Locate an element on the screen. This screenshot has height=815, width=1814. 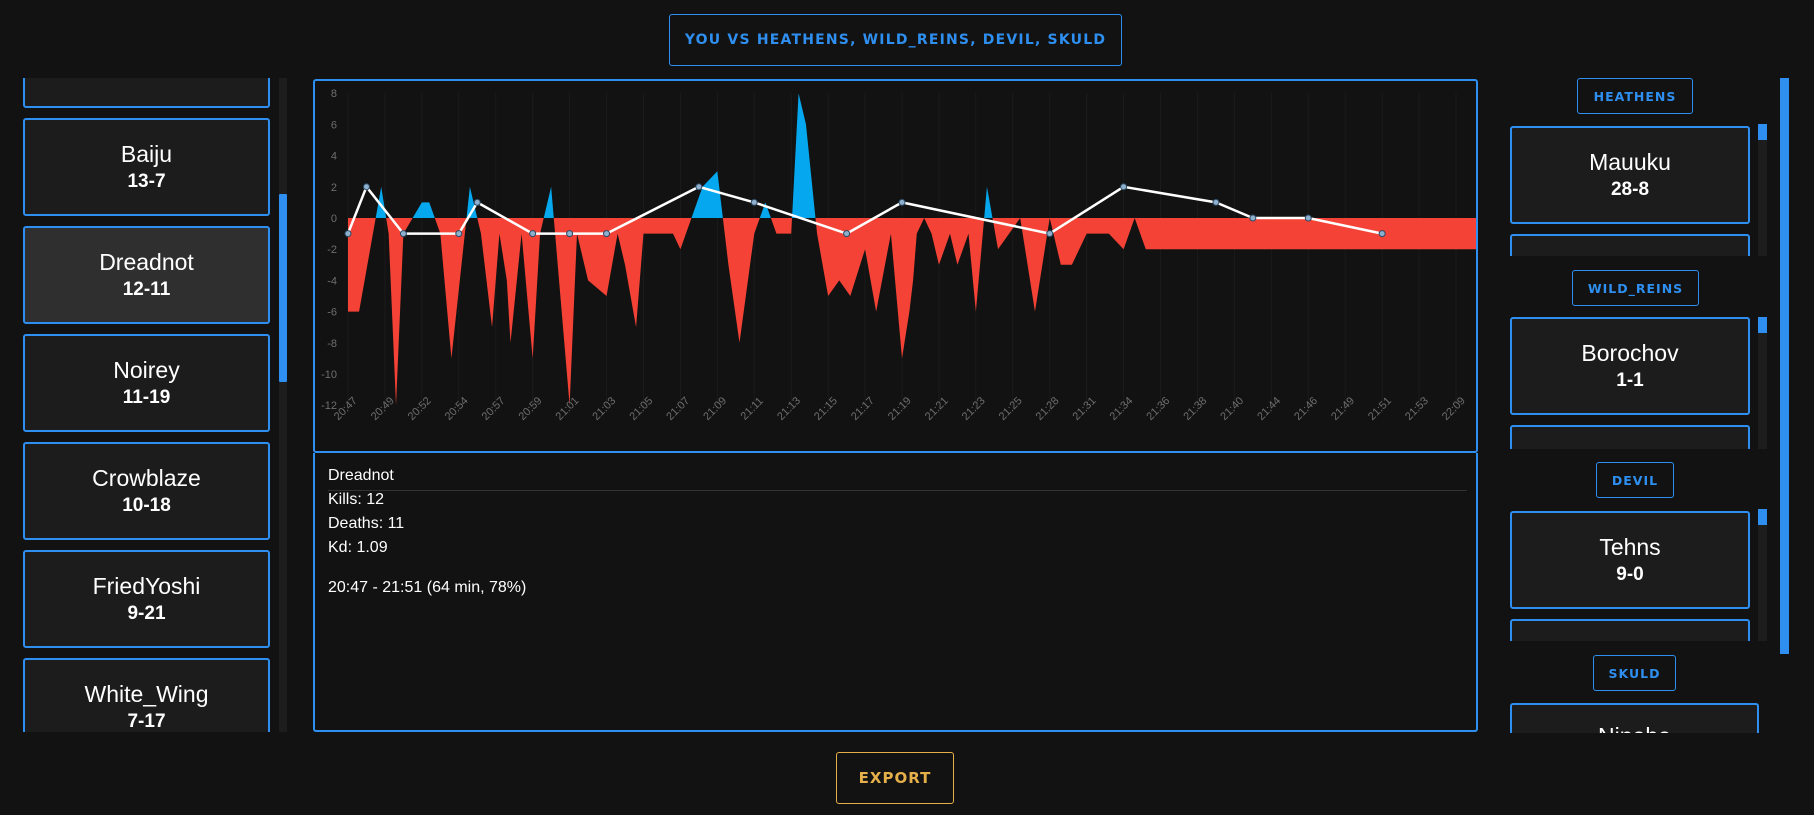
x-tick-label: 21:03 is located at coordinates (604, 409).